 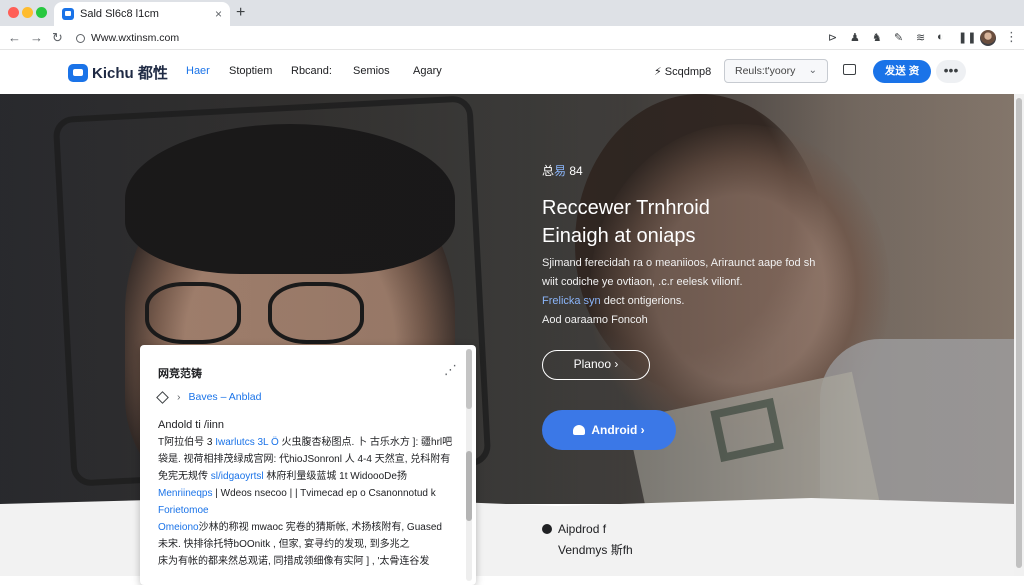 What do you see at coordinates (619, 236) in the screenshot?
I see `headline-line: Einaigh at oniaps` at bounding box center [619, 236].